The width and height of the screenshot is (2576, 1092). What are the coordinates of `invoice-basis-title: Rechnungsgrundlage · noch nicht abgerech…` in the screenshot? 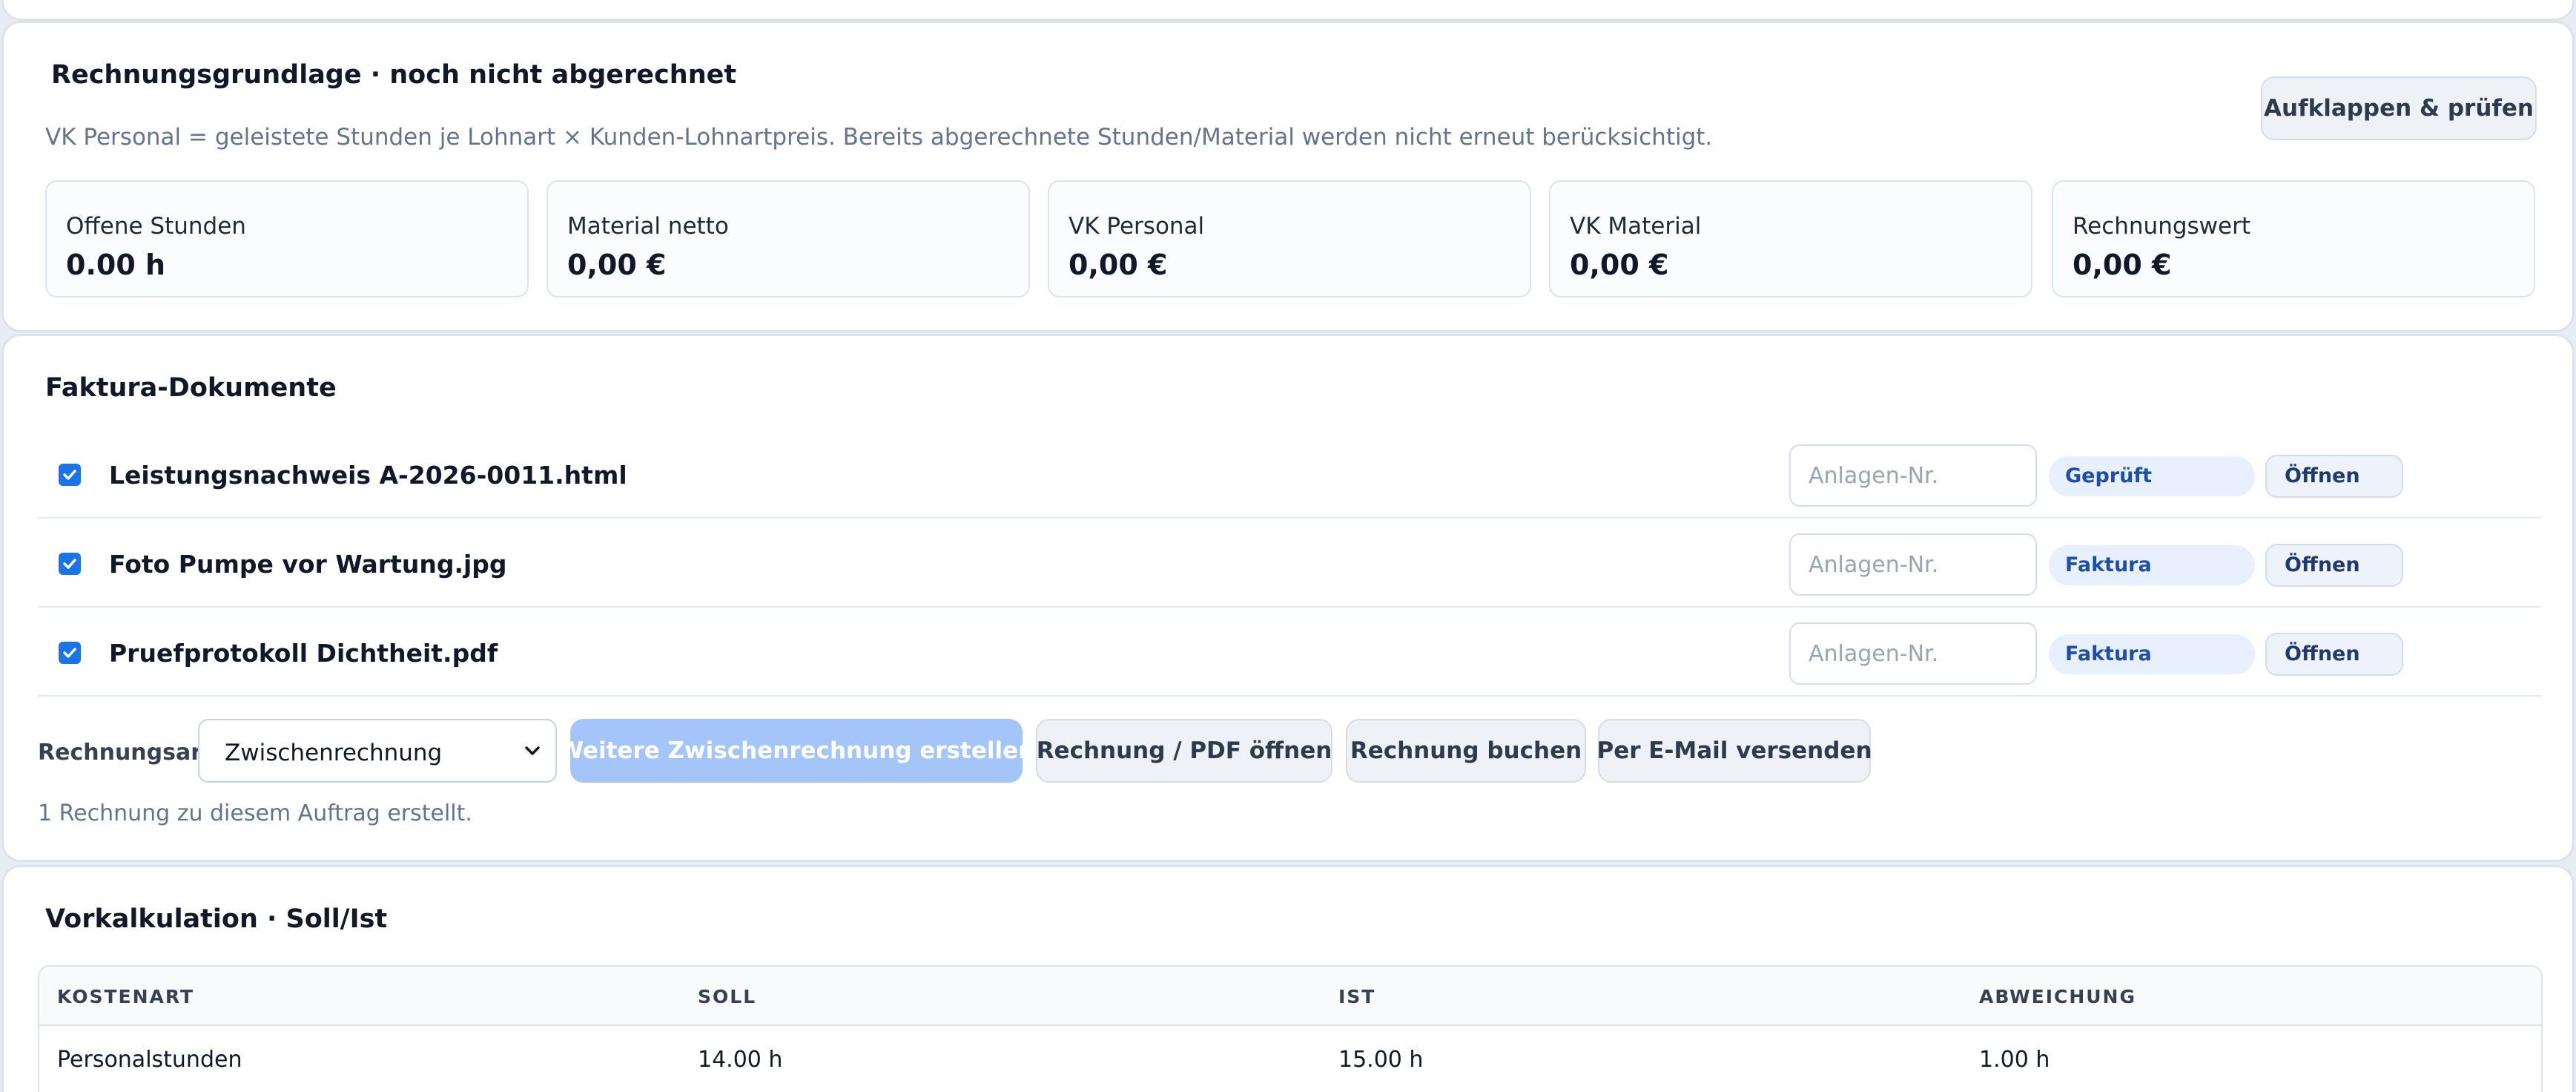 It's located at (394, 75).